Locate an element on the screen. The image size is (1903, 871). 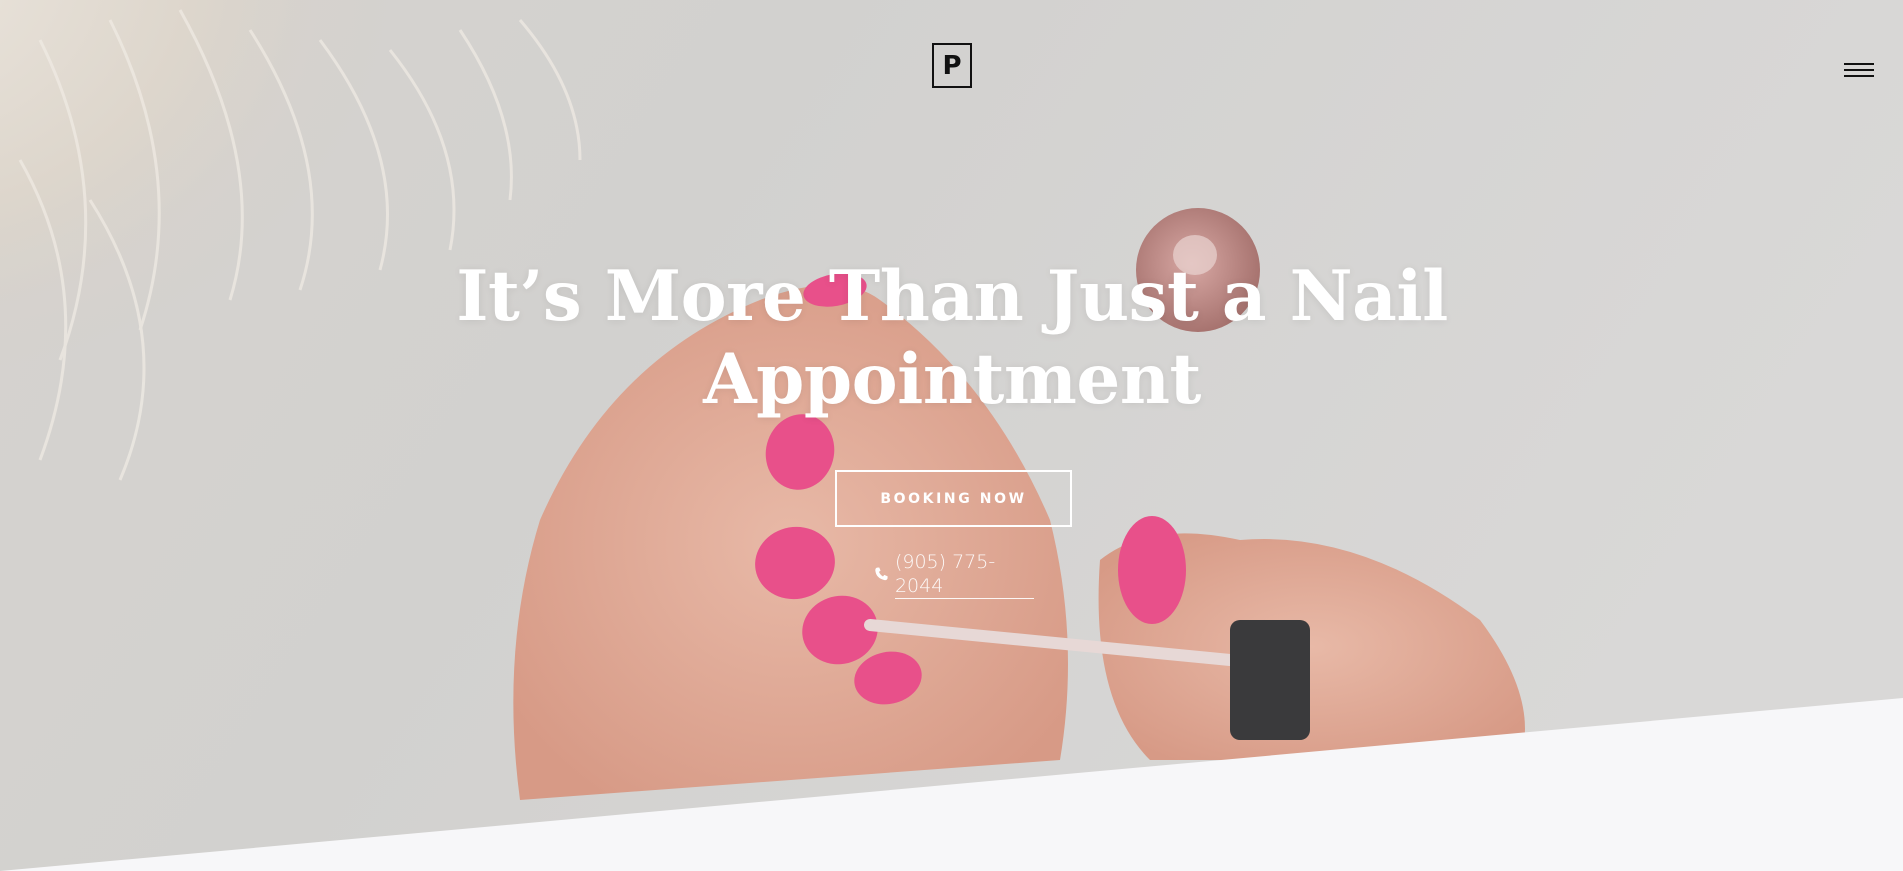
hamburger-icon is located at coordinates (1860, 71).